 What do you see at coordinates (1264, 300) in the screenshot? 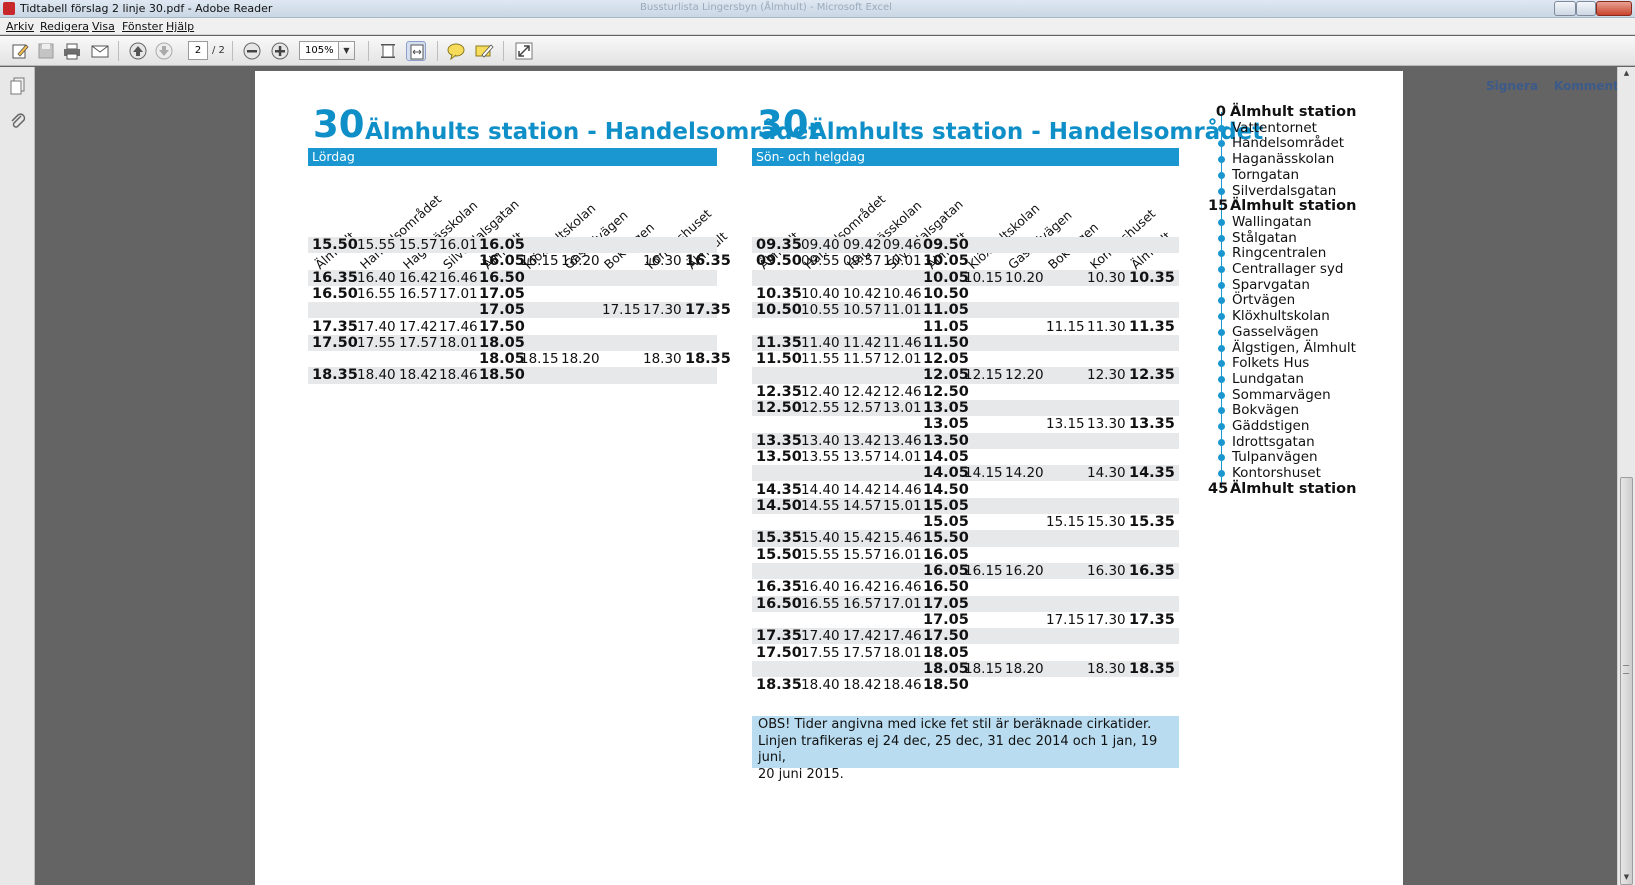
I see `stop-name: Örtvägen` at bounding box center [1264, 300].